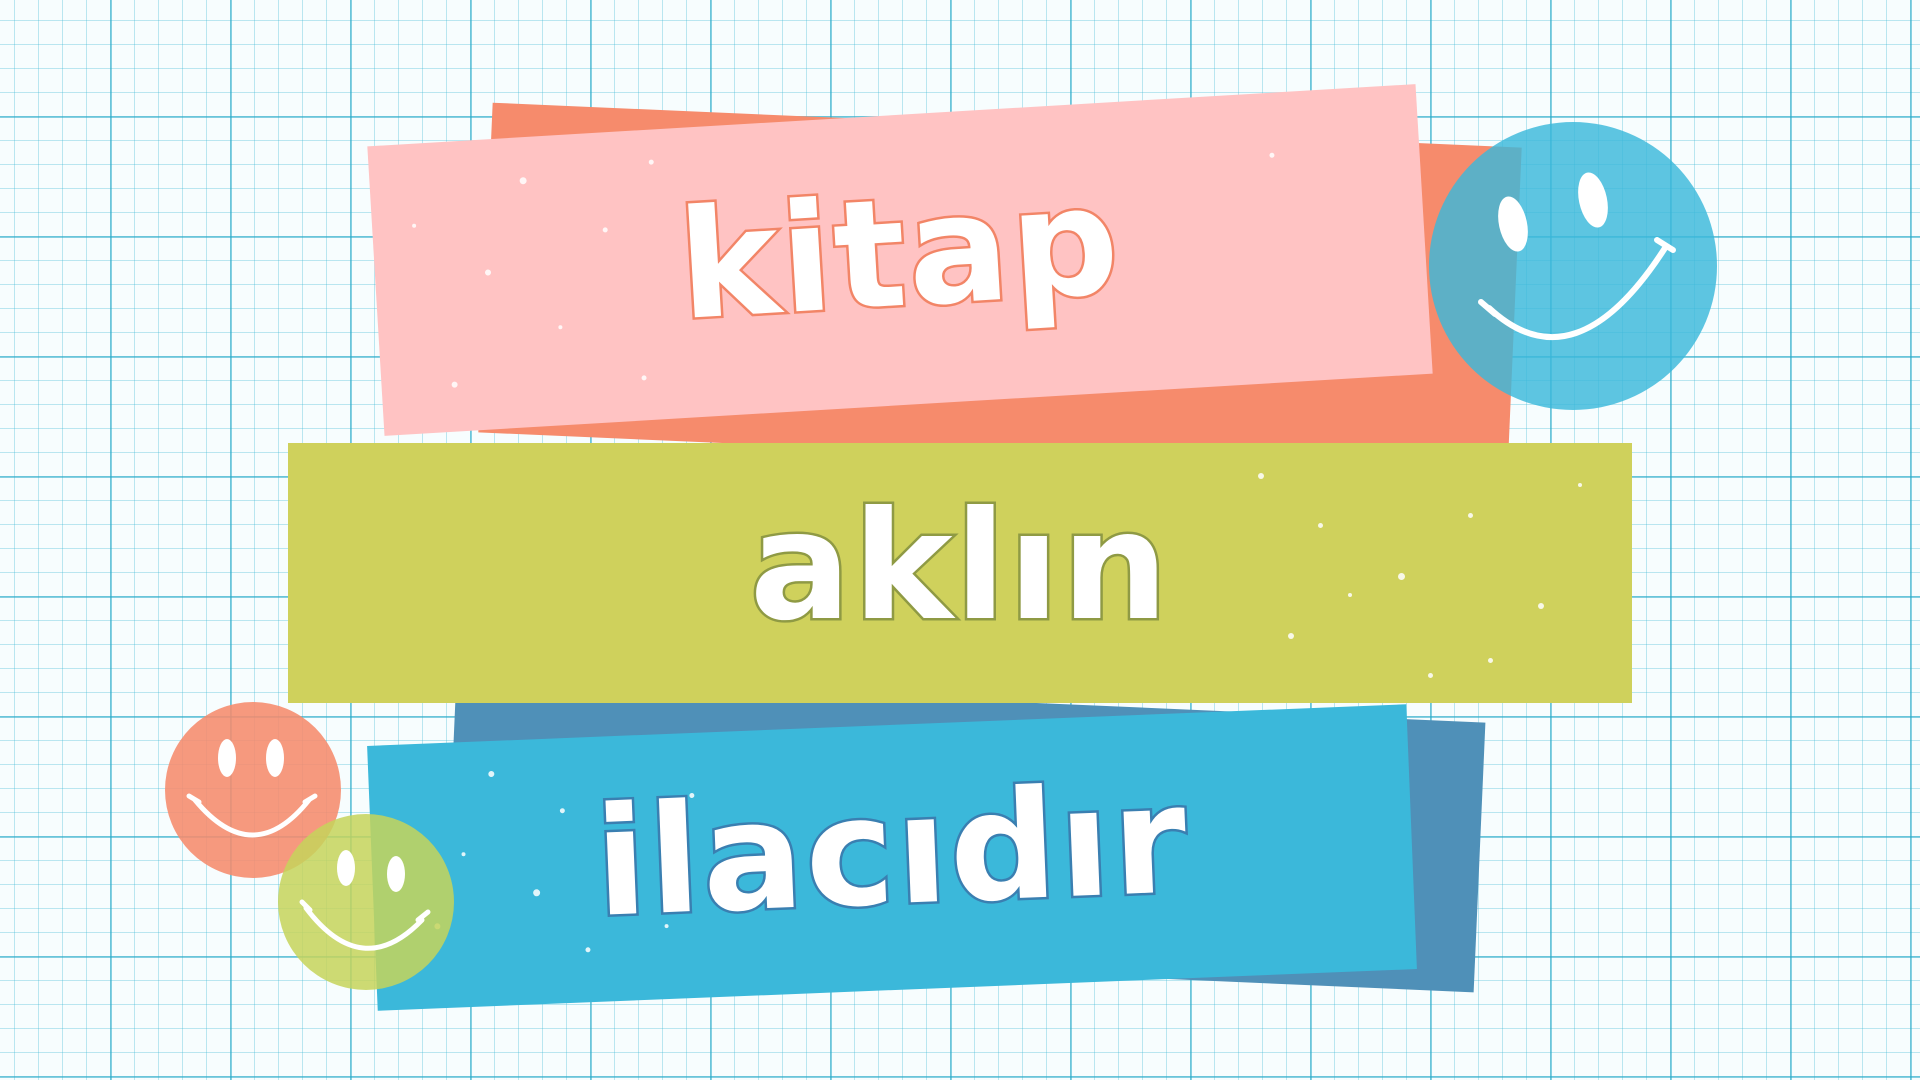 The image size is (1920, 1080). Describe the element at coordinates (891, 851) in the screenshot. I see `word-ilacidir: ilacıdır` at that location.